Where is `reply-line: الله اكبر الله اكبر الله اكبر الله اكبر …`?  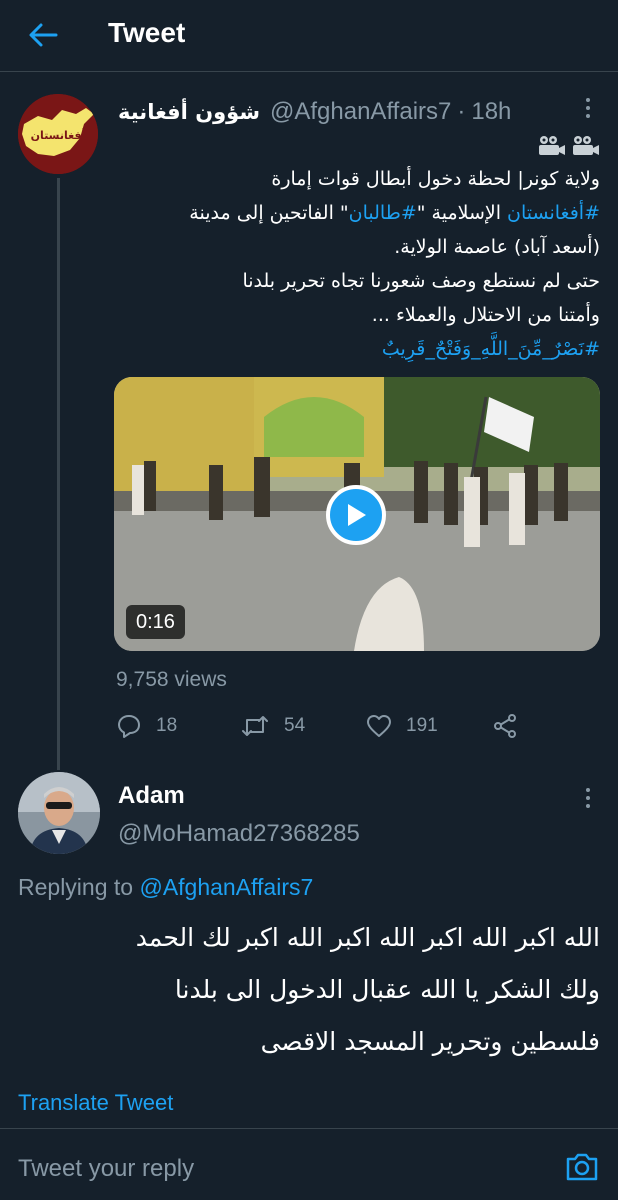 reply-line: الله اكبر الله اكبر الله اكبر الله اكبر … is located at coordinates (367, 937).